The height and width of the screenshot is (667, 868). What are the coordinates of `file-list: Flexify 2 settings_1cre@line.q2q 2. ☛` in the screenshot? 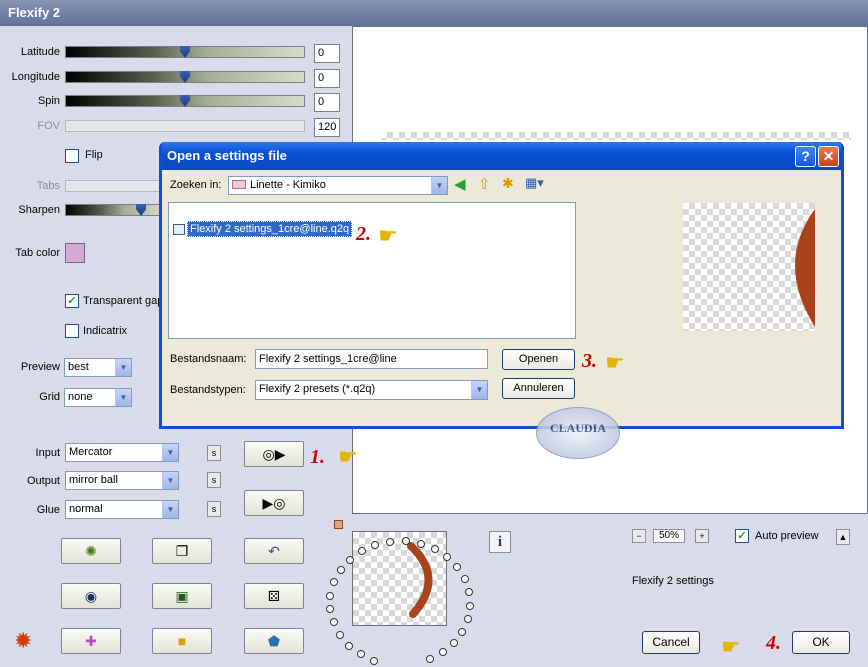 It's located at (372, 270).